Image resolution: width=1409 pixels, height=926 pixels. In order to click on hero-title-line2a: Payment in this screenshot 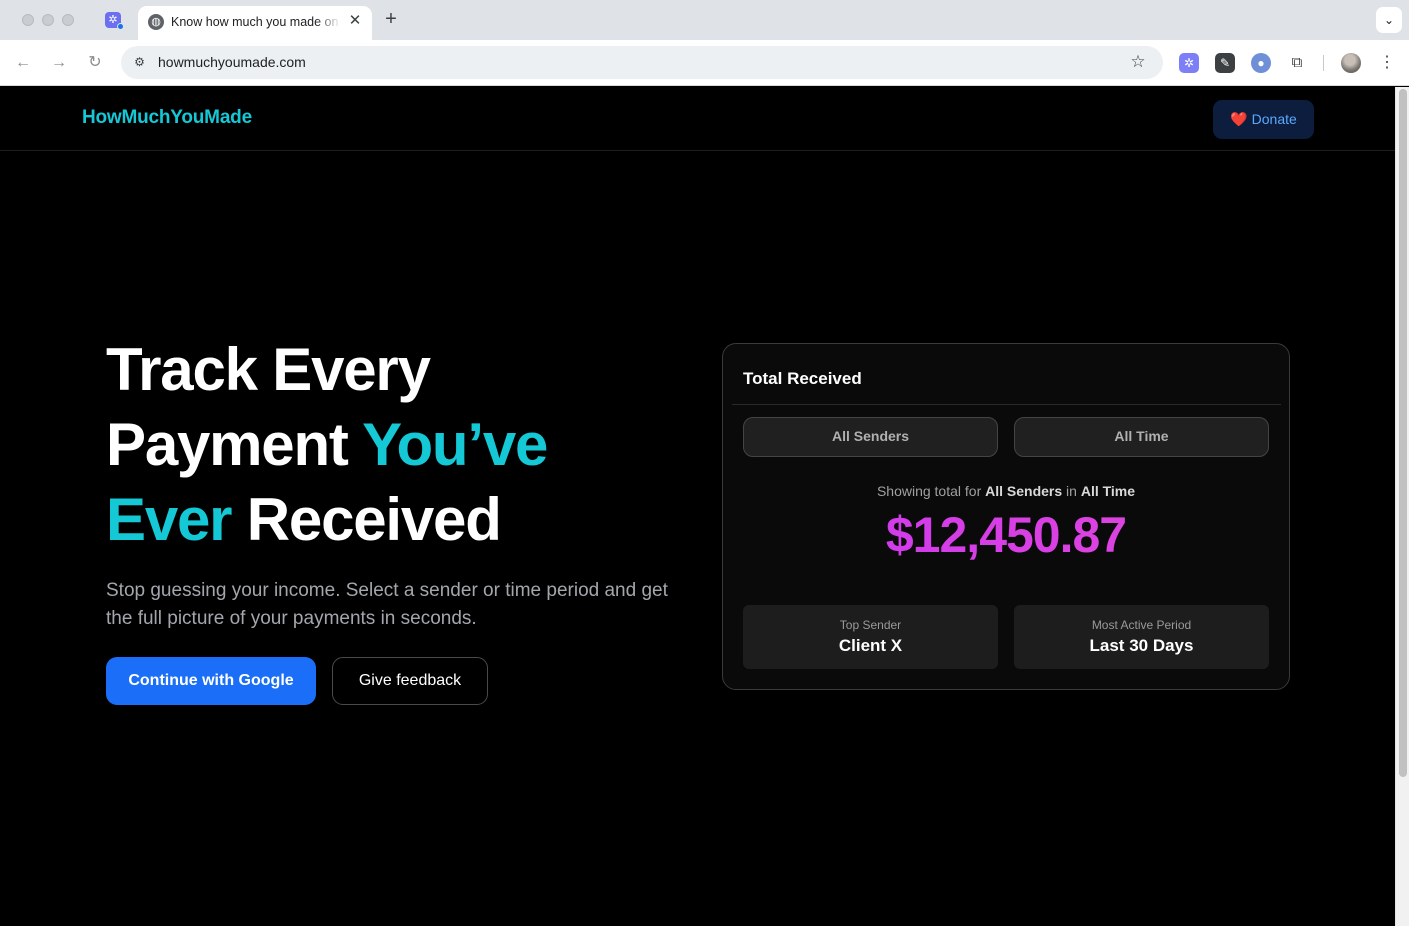, I will do `click(234, 444)`.